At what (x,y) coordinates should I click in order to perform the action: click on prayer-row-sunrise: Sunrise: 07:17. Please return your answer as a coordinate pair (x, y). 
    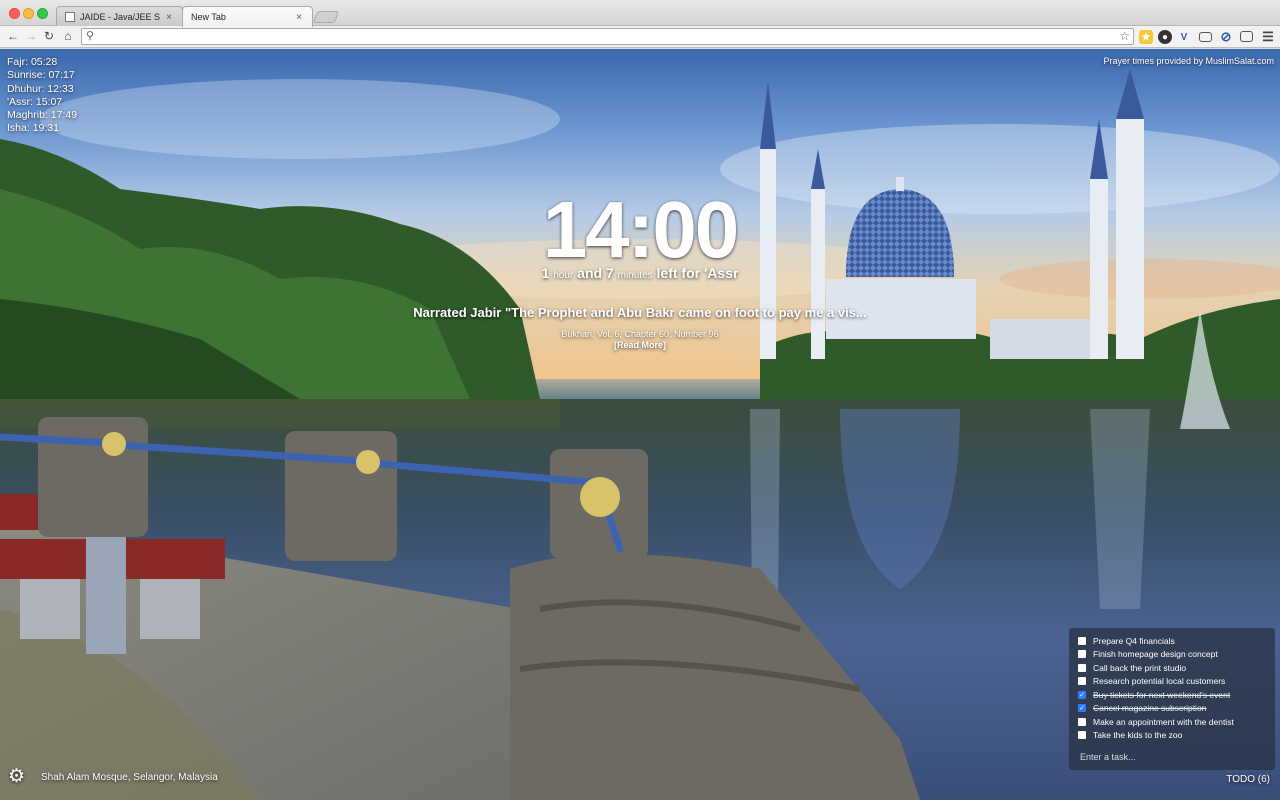
    Looking at the image, I should click on (41, 75).